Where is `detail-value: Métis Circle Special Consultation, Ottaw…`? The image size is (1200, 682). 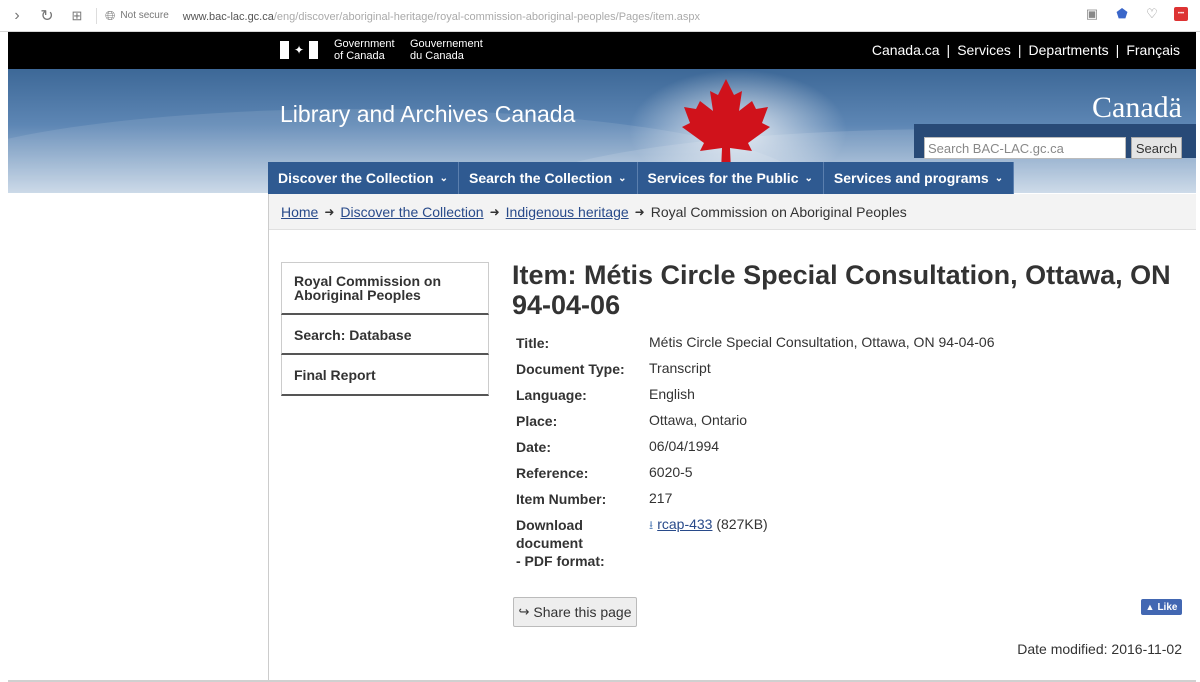
detail-value: Métis Circle Special Consultation, Ottaw… is located at coordinates (822, 342).